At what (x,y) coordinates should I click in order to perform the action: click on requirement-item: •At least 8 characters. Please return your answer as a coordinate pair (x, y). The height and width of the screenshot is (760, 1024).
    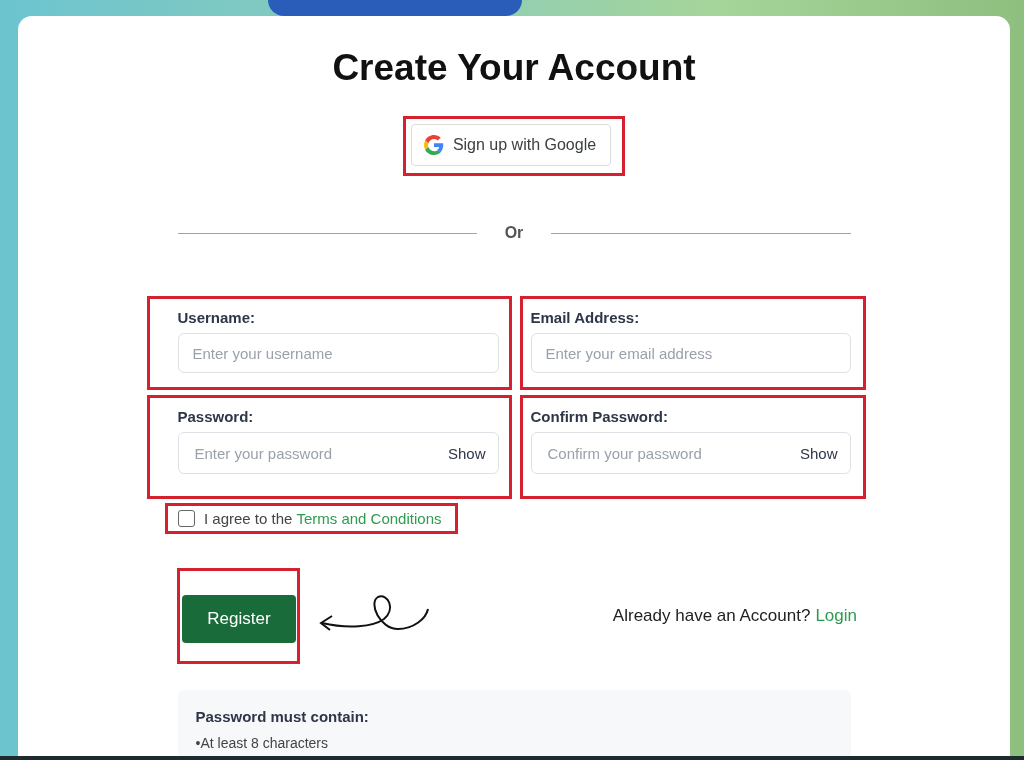
    Looking at the image, I should click on (262, 743).